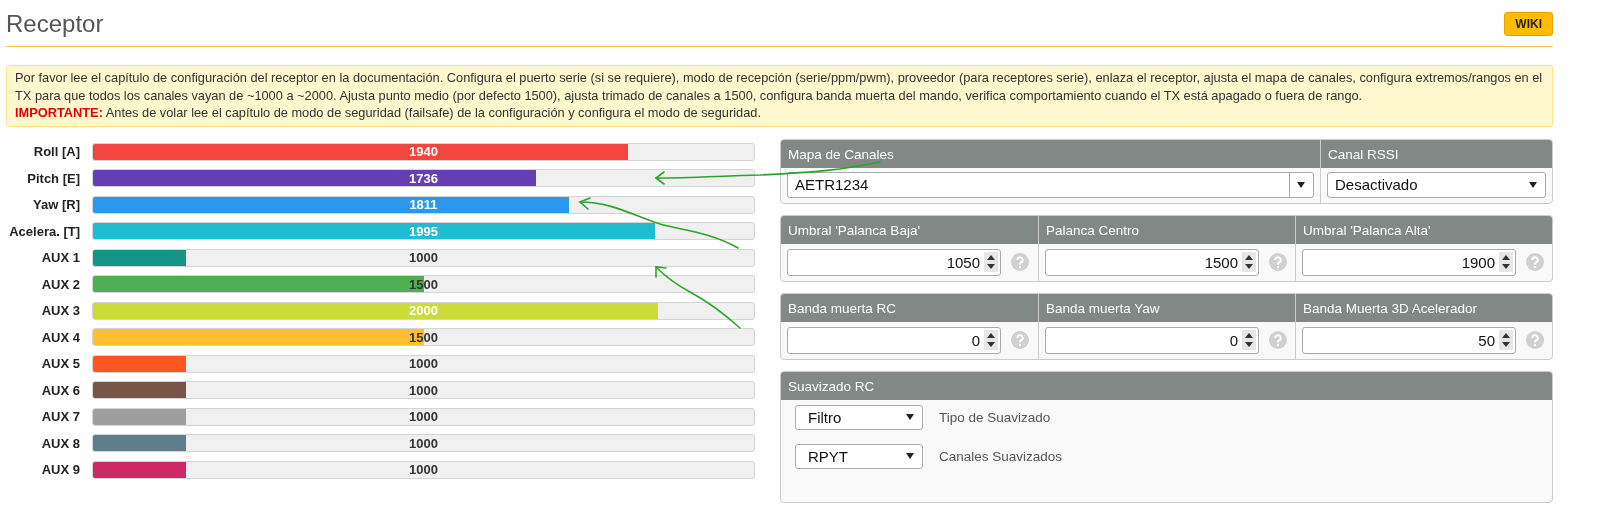  Describe the element at coordinates (60, 311) in the screenshot. I see `channel-label: AUX 3` at that location.